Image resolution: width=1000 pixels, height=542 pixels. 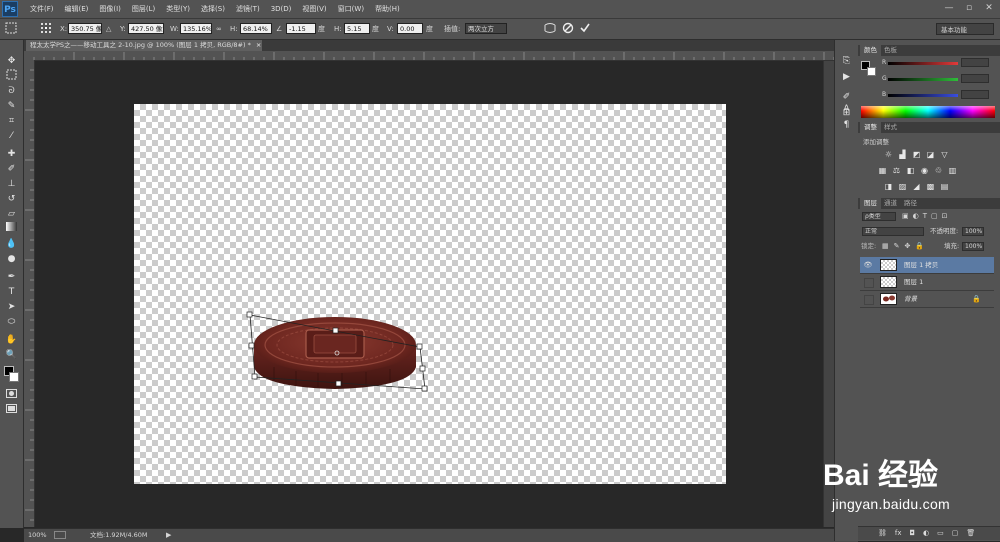 I want to click on posterize-icon: ▨, so click(x=902, y=186).